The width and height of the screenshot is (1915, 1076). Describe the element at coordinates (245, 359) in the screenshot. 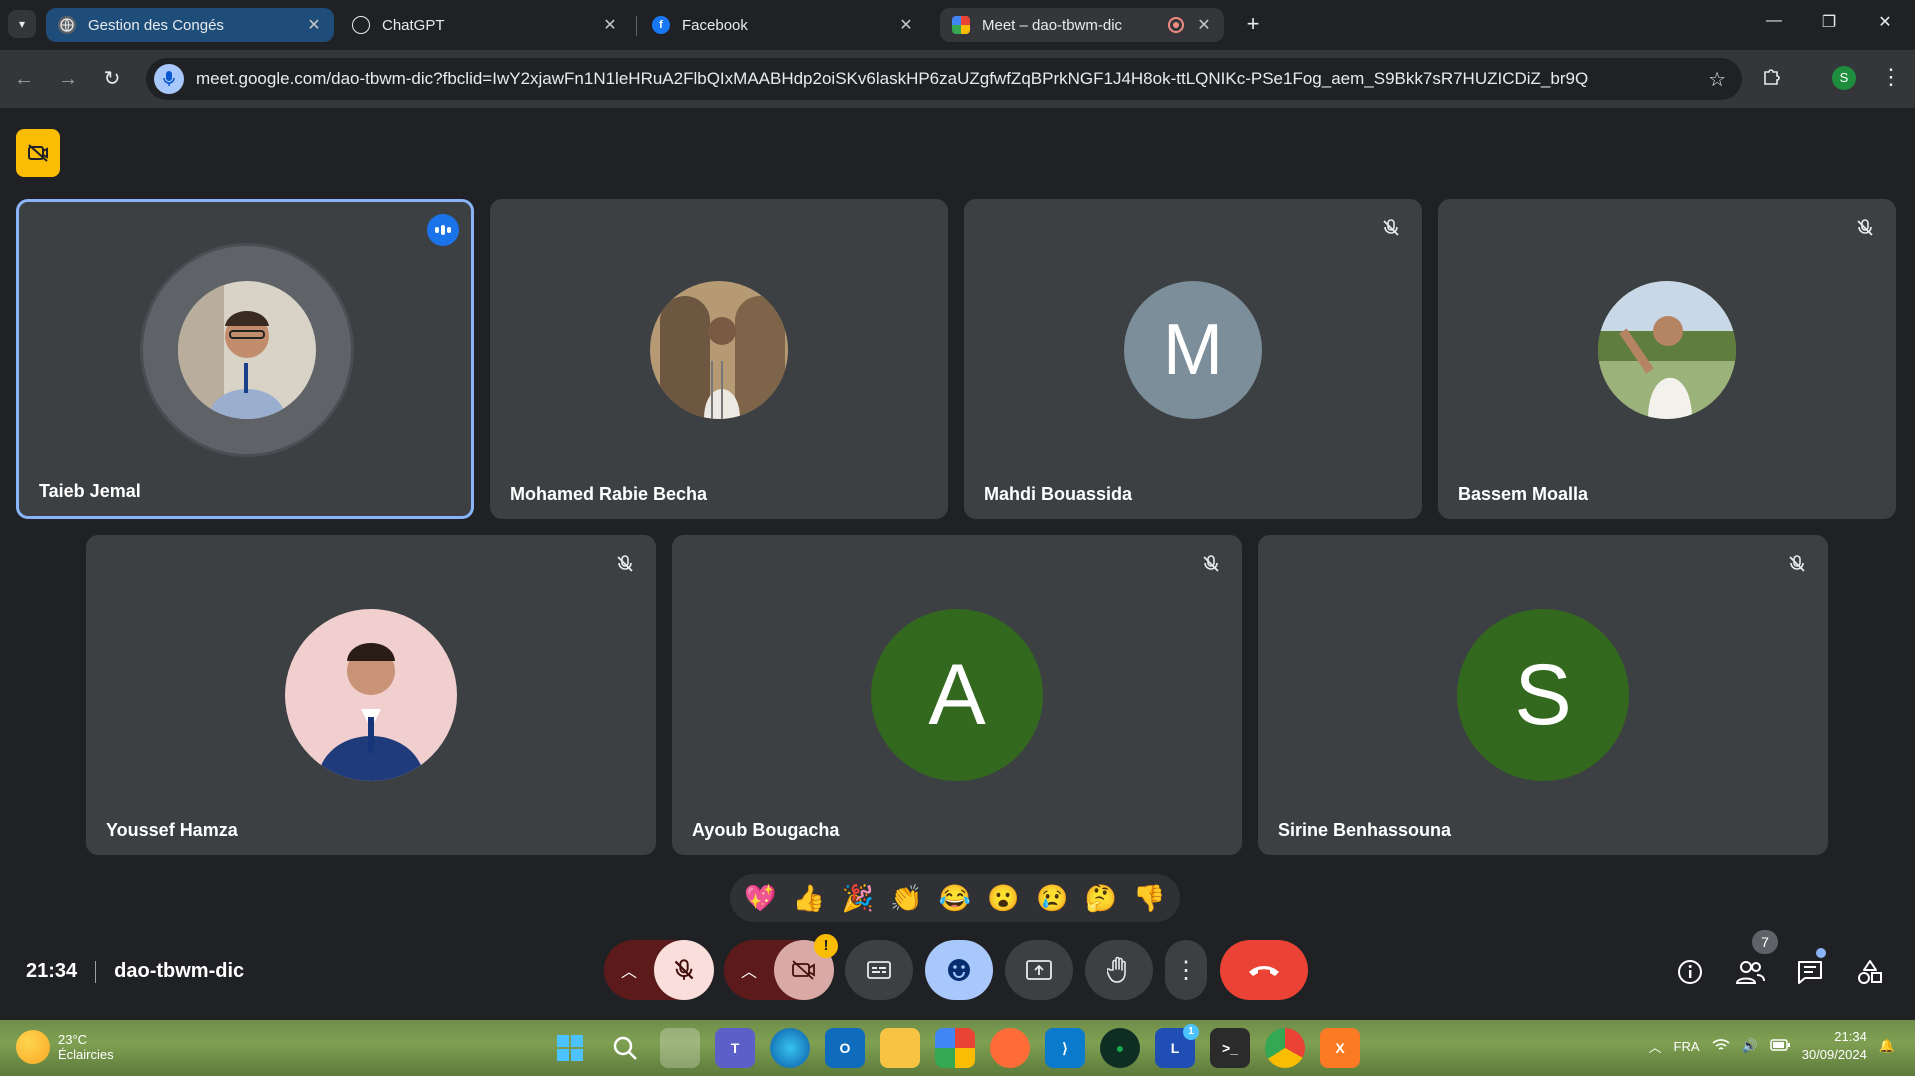

I see `participant-tile: Taieb Jemal` at that location.